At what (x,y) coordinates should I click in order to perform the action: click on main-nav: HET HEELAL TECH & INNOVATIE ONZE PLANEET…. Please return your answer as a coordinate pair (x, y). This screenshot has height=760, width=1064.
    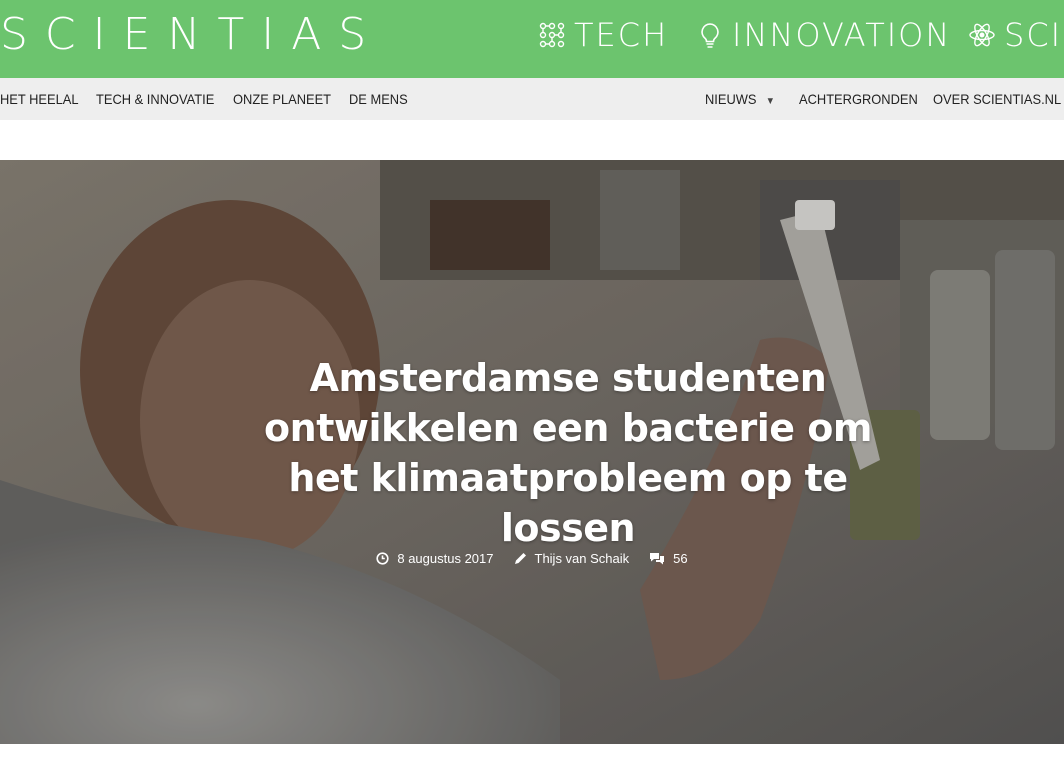
    Looking at the image, I should click on (532, 99).